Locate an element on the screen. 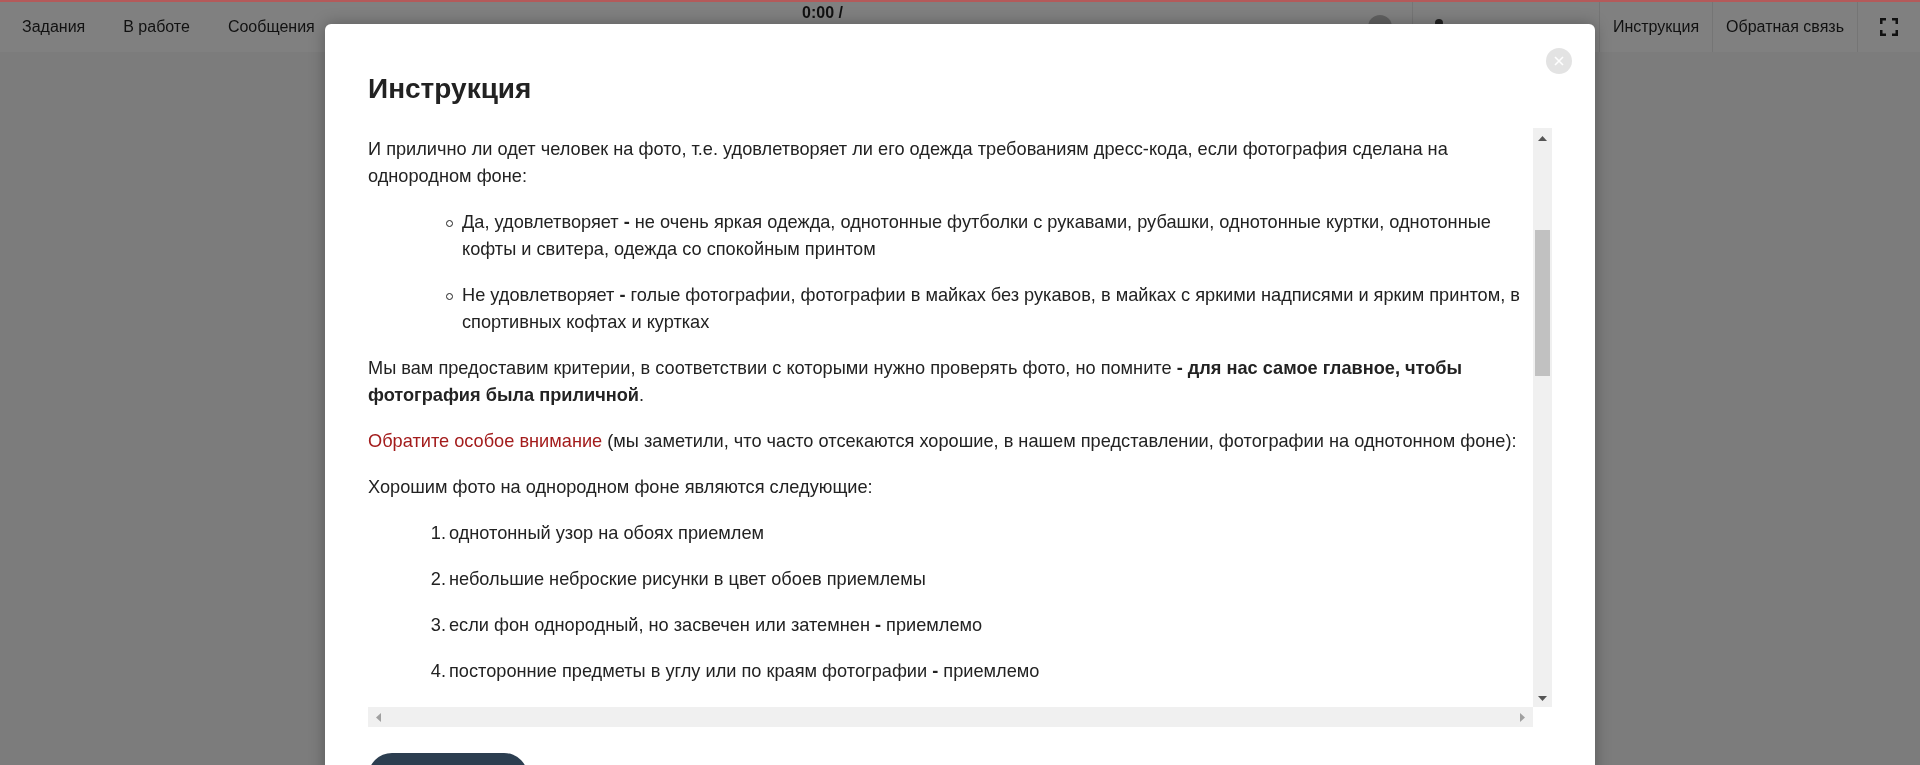 The height and width of the screenshot is (765, 1920). scroll-right-icon is located at coordinates (1522, 717).